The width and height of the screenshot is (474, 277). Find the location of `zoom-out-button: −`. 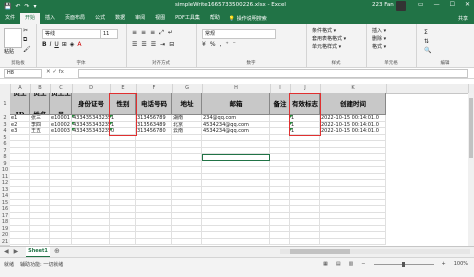

zoom-out-button: − is located at coordinates (363, 264).